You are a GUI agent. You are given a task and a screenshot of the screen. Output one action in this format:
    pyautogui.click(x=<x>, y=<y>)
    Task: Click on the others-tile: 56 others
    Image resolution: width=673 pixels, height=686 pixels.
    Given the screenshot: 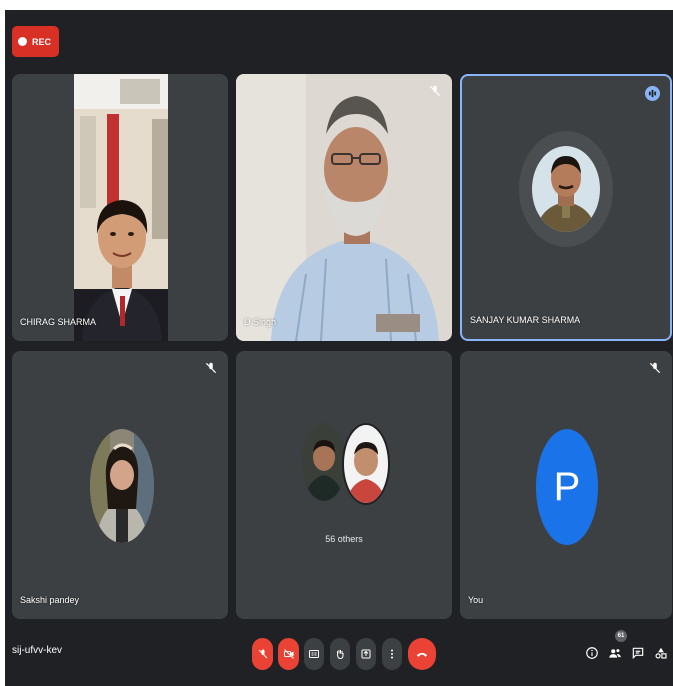 What is the action you would take?
    pyautogui.click(x=344, y=485)
    